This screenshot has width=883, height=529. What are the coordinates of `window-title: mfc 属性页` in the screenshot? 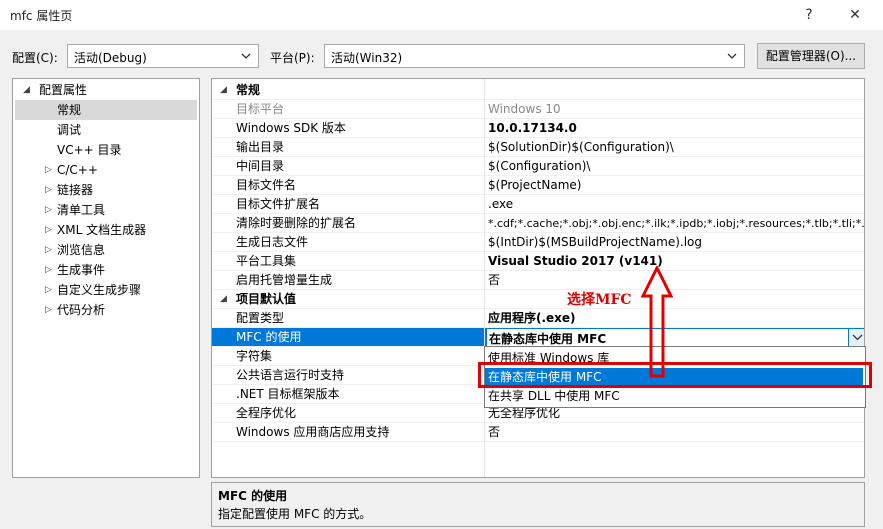 It's located at (41, 16).